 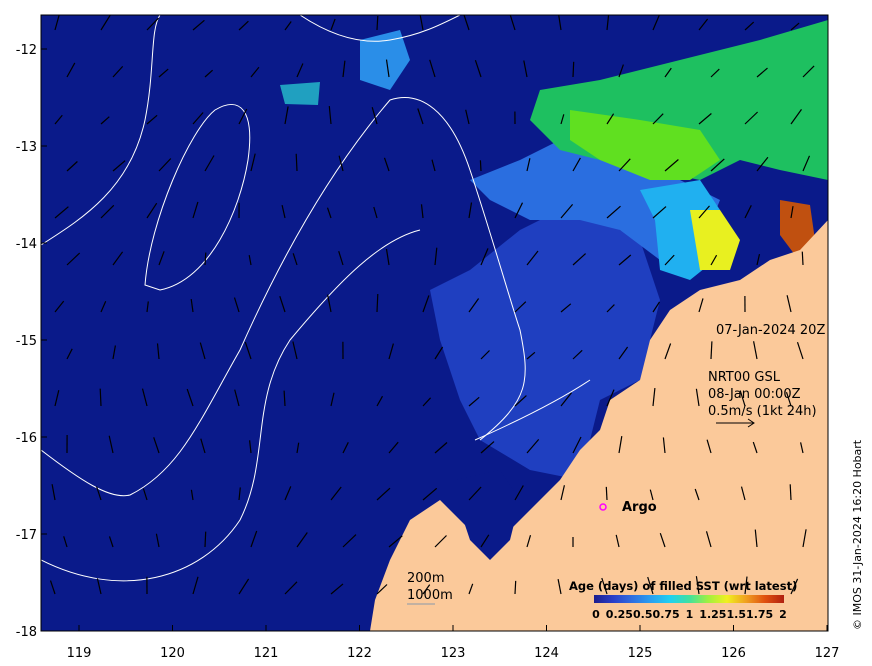 What do you see at coordinates (683, 586) in the screenshot?
I see `colorbar-title: Age (days) of filled SST (wrt latest)` at bounding box center [683, 586].